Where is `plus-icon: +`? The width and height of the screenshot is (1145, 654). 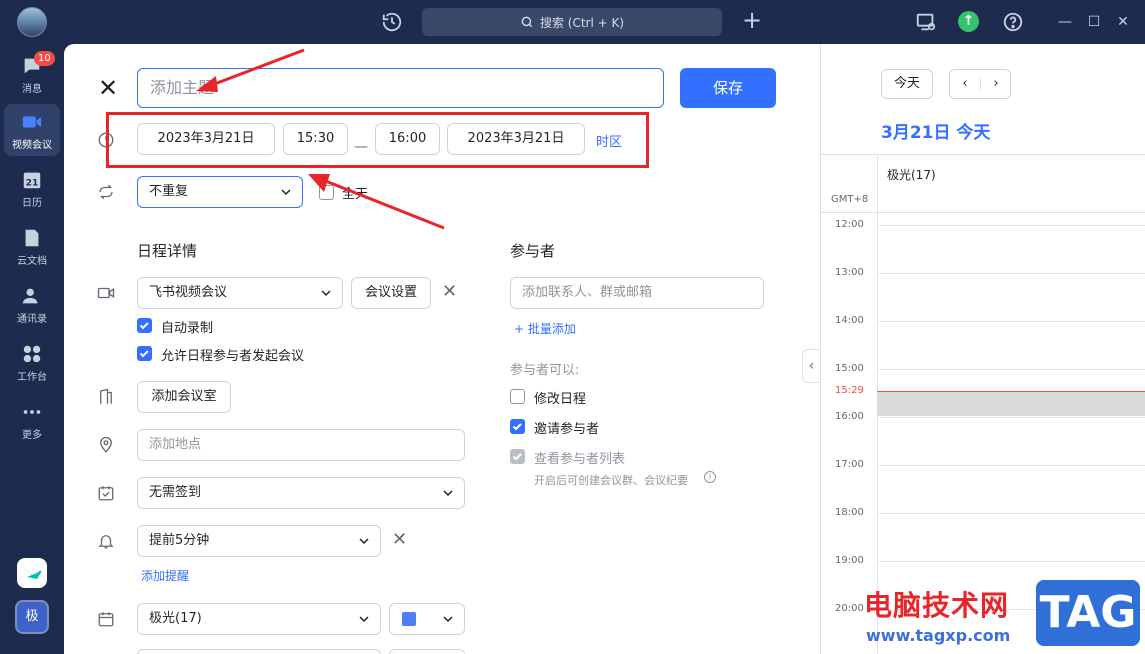 plus-icon: + is located at coordinates (752, 20).